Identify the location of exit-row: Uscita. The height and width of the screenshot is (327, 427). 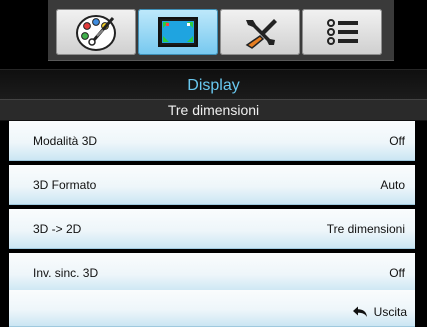
(212, 308).